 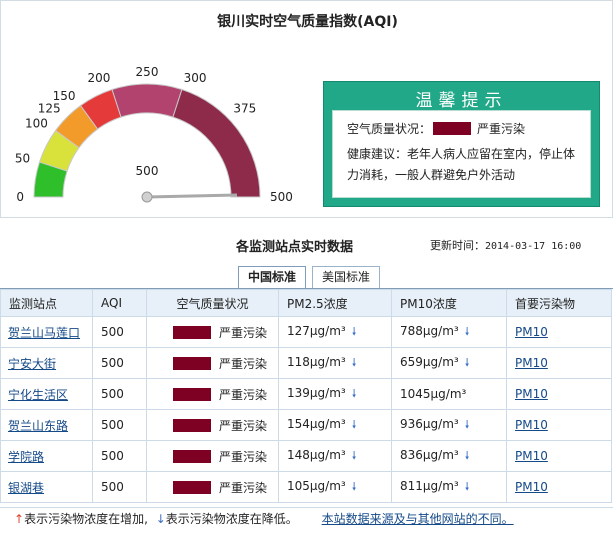 I want to click on table-row: 宁化生活区 500 严重污染 139μg/m³ 🠗 1045μg/m³ PM10, so click(x=306, y=394).